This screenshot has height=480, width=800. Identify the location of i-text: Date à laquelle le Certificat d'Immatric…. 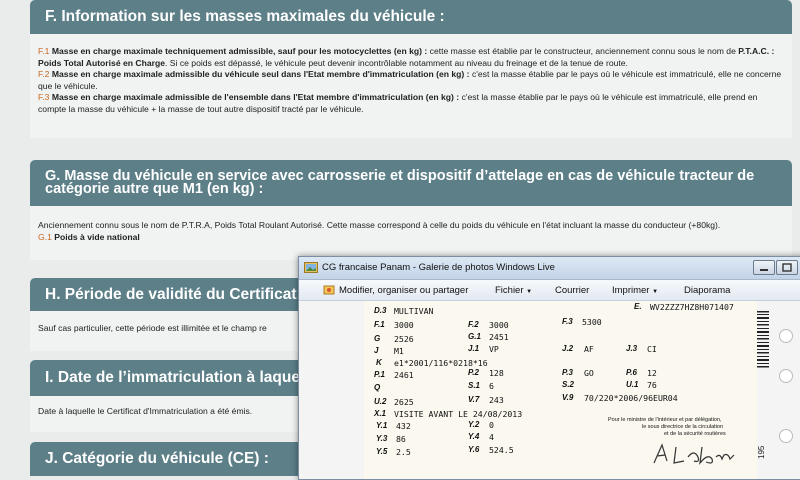
(145, 411).